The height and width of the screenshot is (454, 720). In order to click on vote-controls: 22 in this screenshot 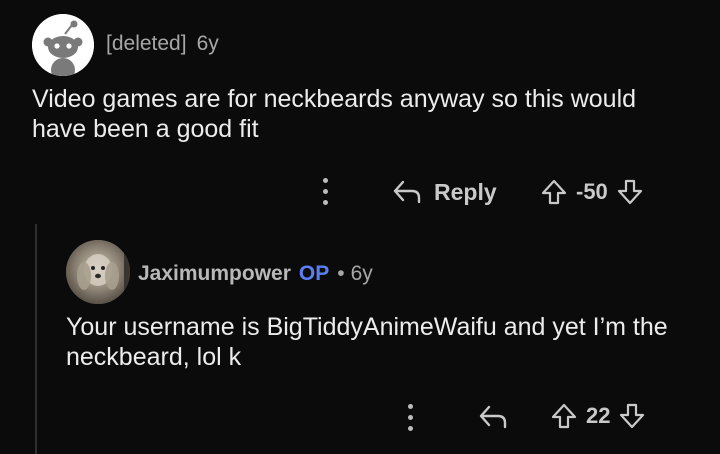, I will do `click(598, 416)`.